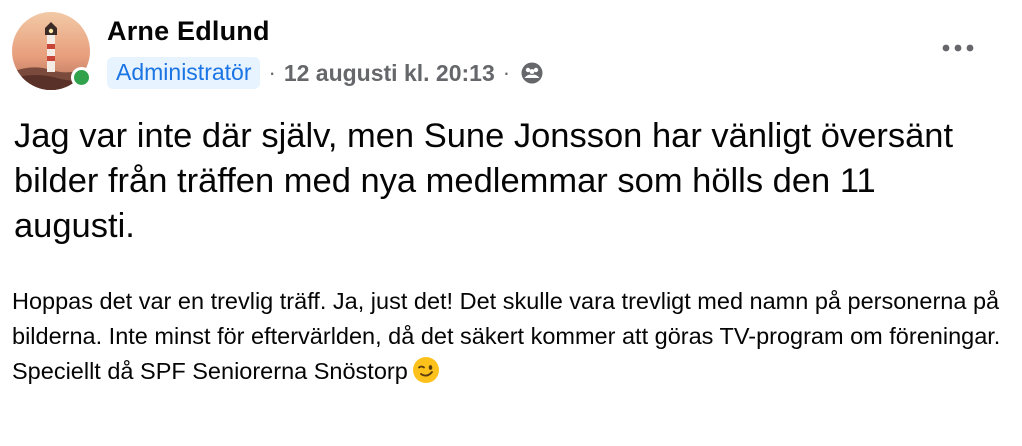 The height and width of the screenshot is (446, 1022). I want to click on author-avatar, so click(52, 51).